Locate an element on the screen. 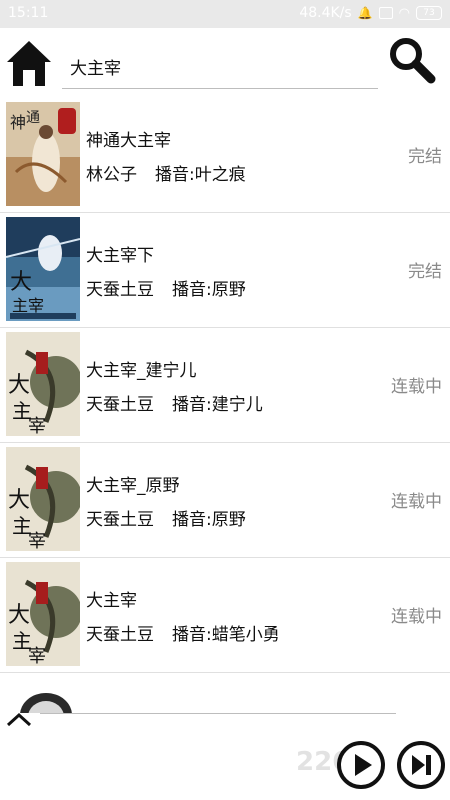  svg-text: 通 is located at coordinates (33, 118).